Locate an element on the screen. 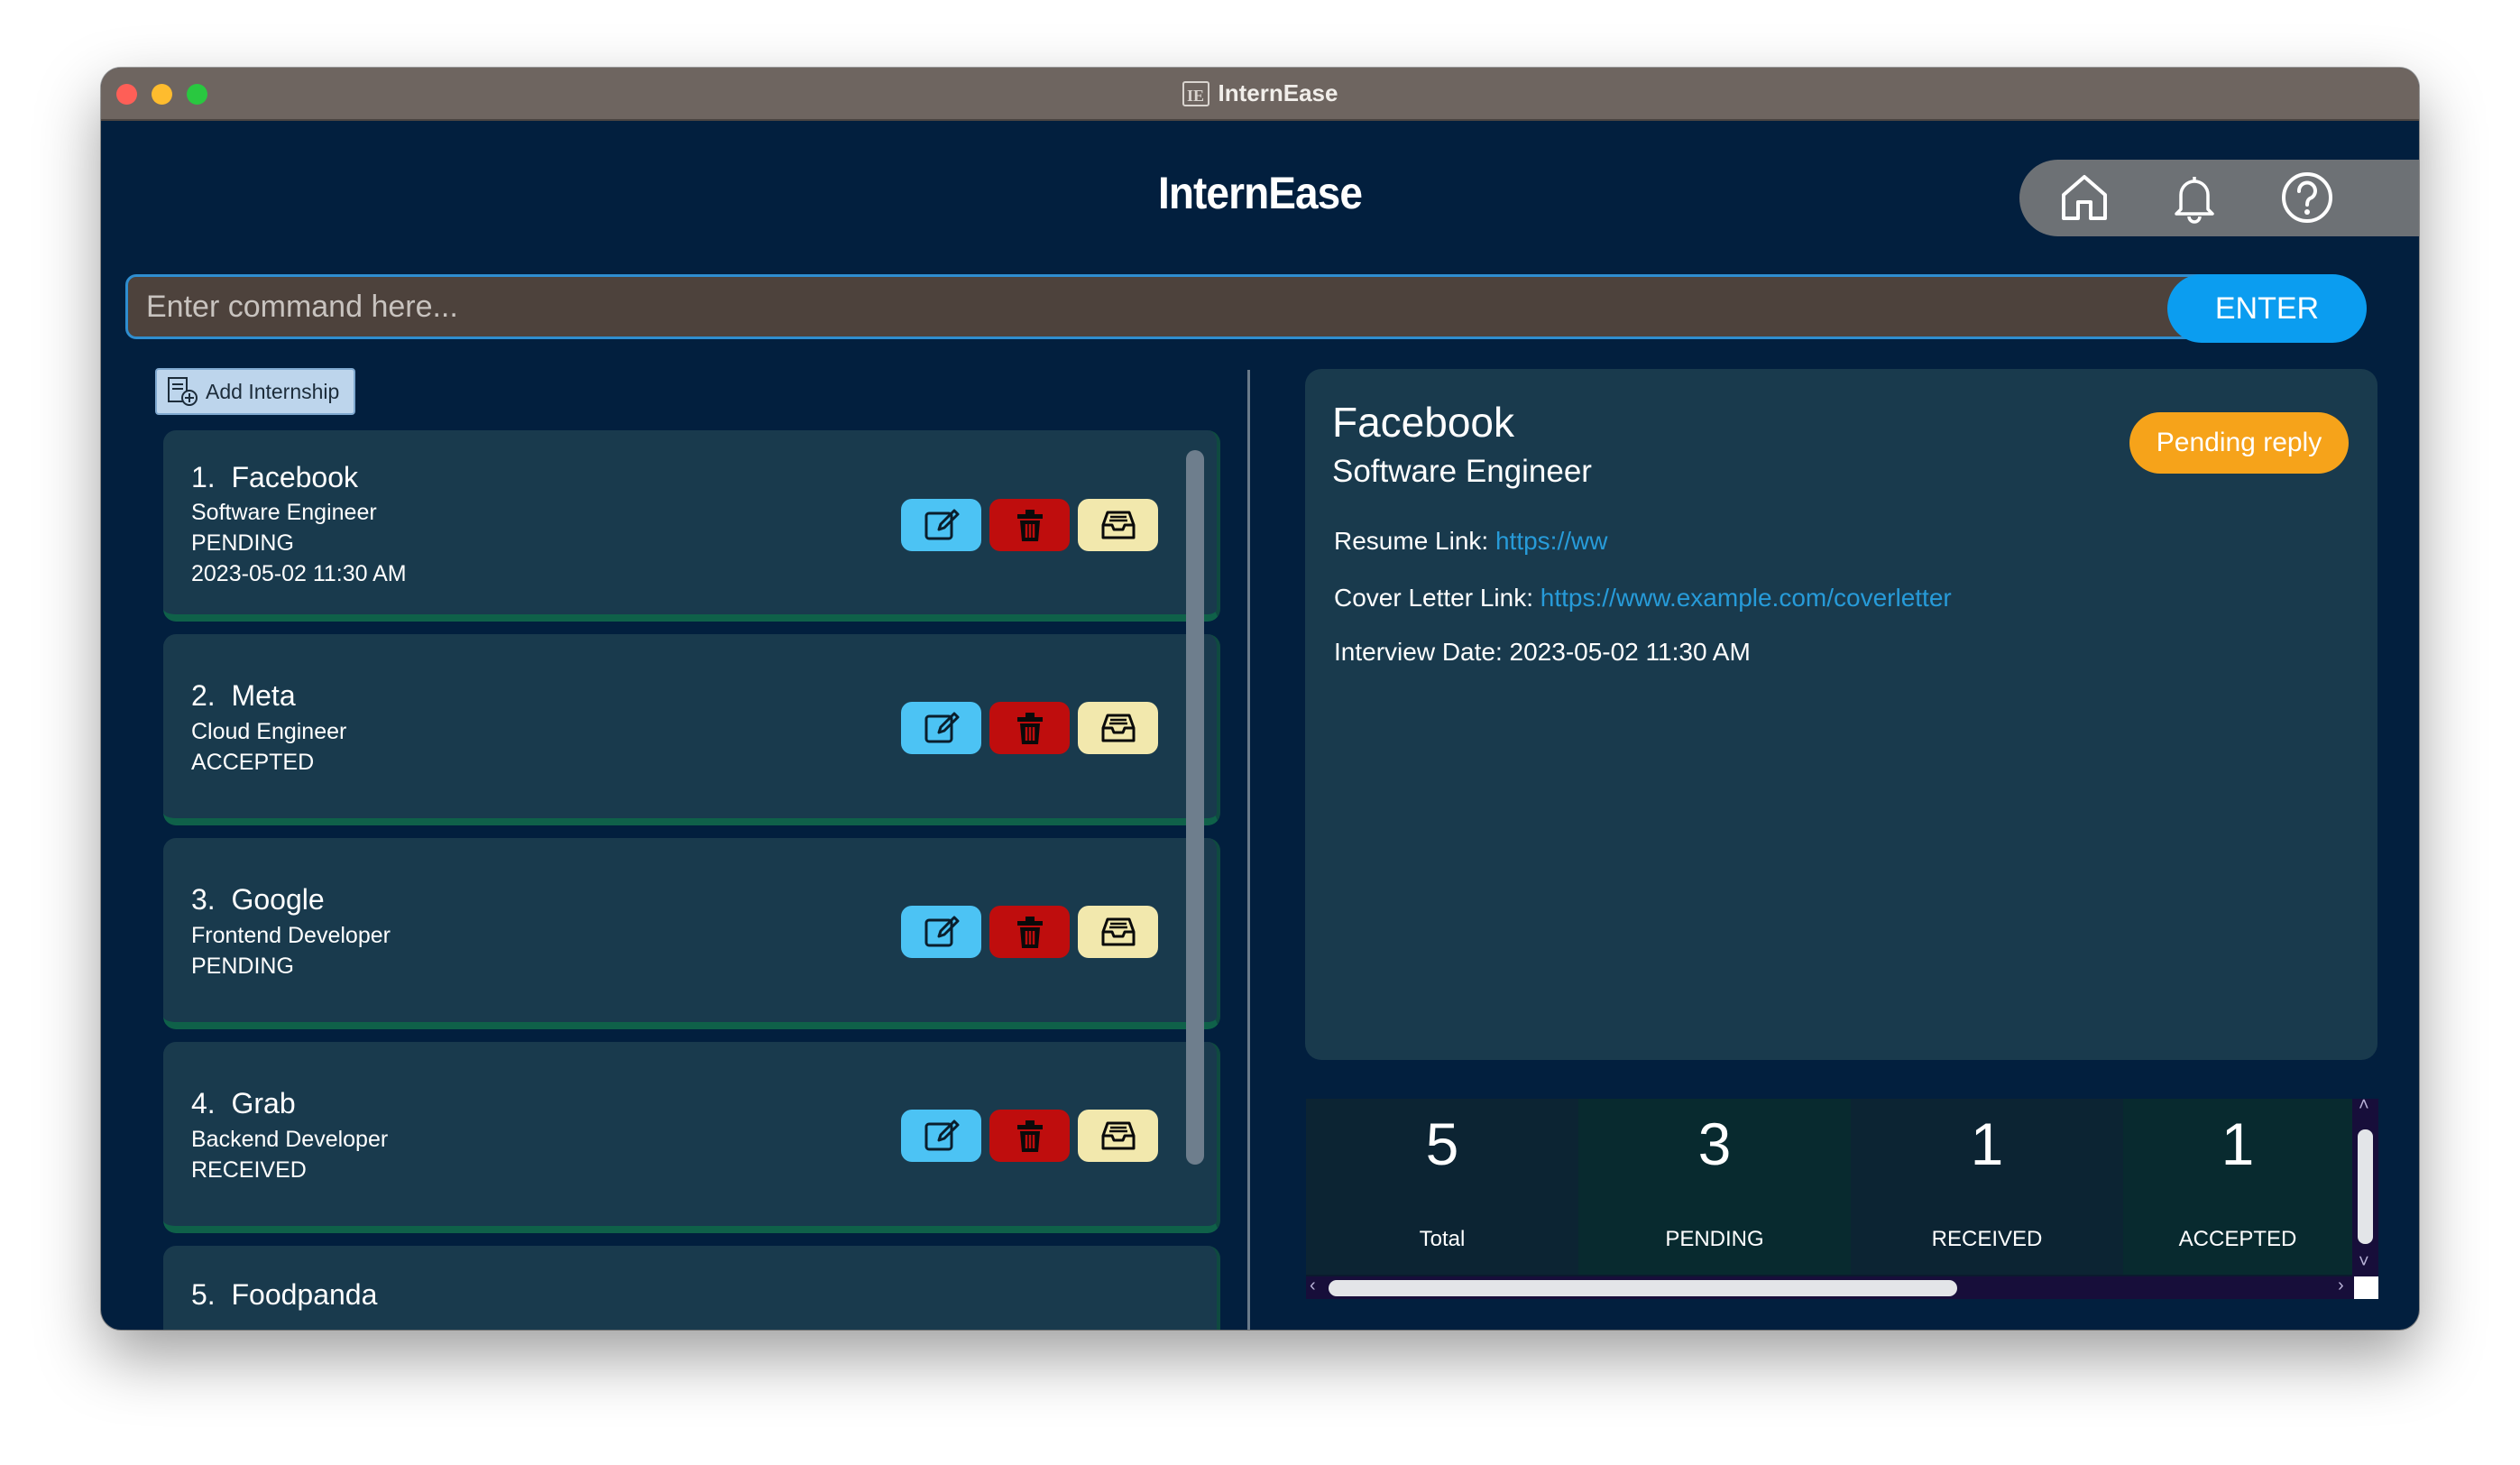  list-scrollbar is located at coordinates (1195, 808).